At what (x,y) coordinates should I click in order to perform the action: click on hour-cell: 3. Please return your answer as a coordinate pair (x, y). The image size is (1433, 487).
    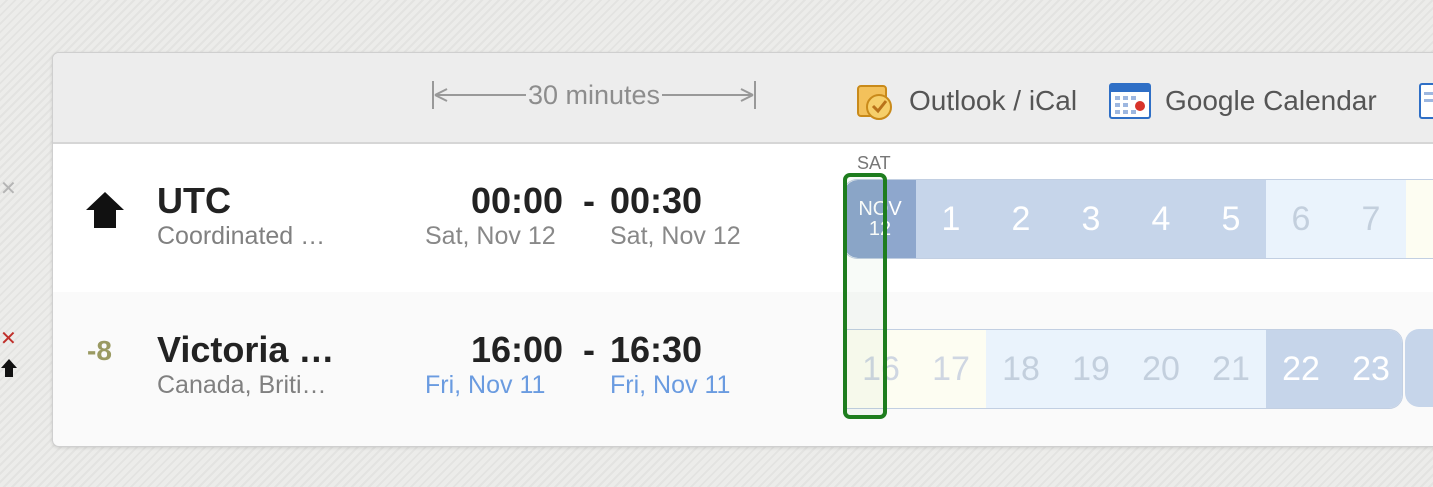
    Looking at the image, I should click on (1091, 219).